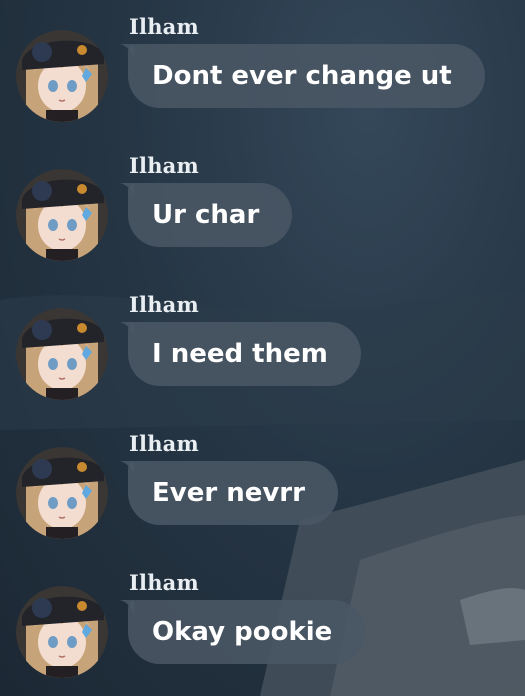 This screenshot has width=525, height=696. Describe the element at coordinates (233, 493) in the screenshot. I see `message-bubble: Ever nevrr` at that location.